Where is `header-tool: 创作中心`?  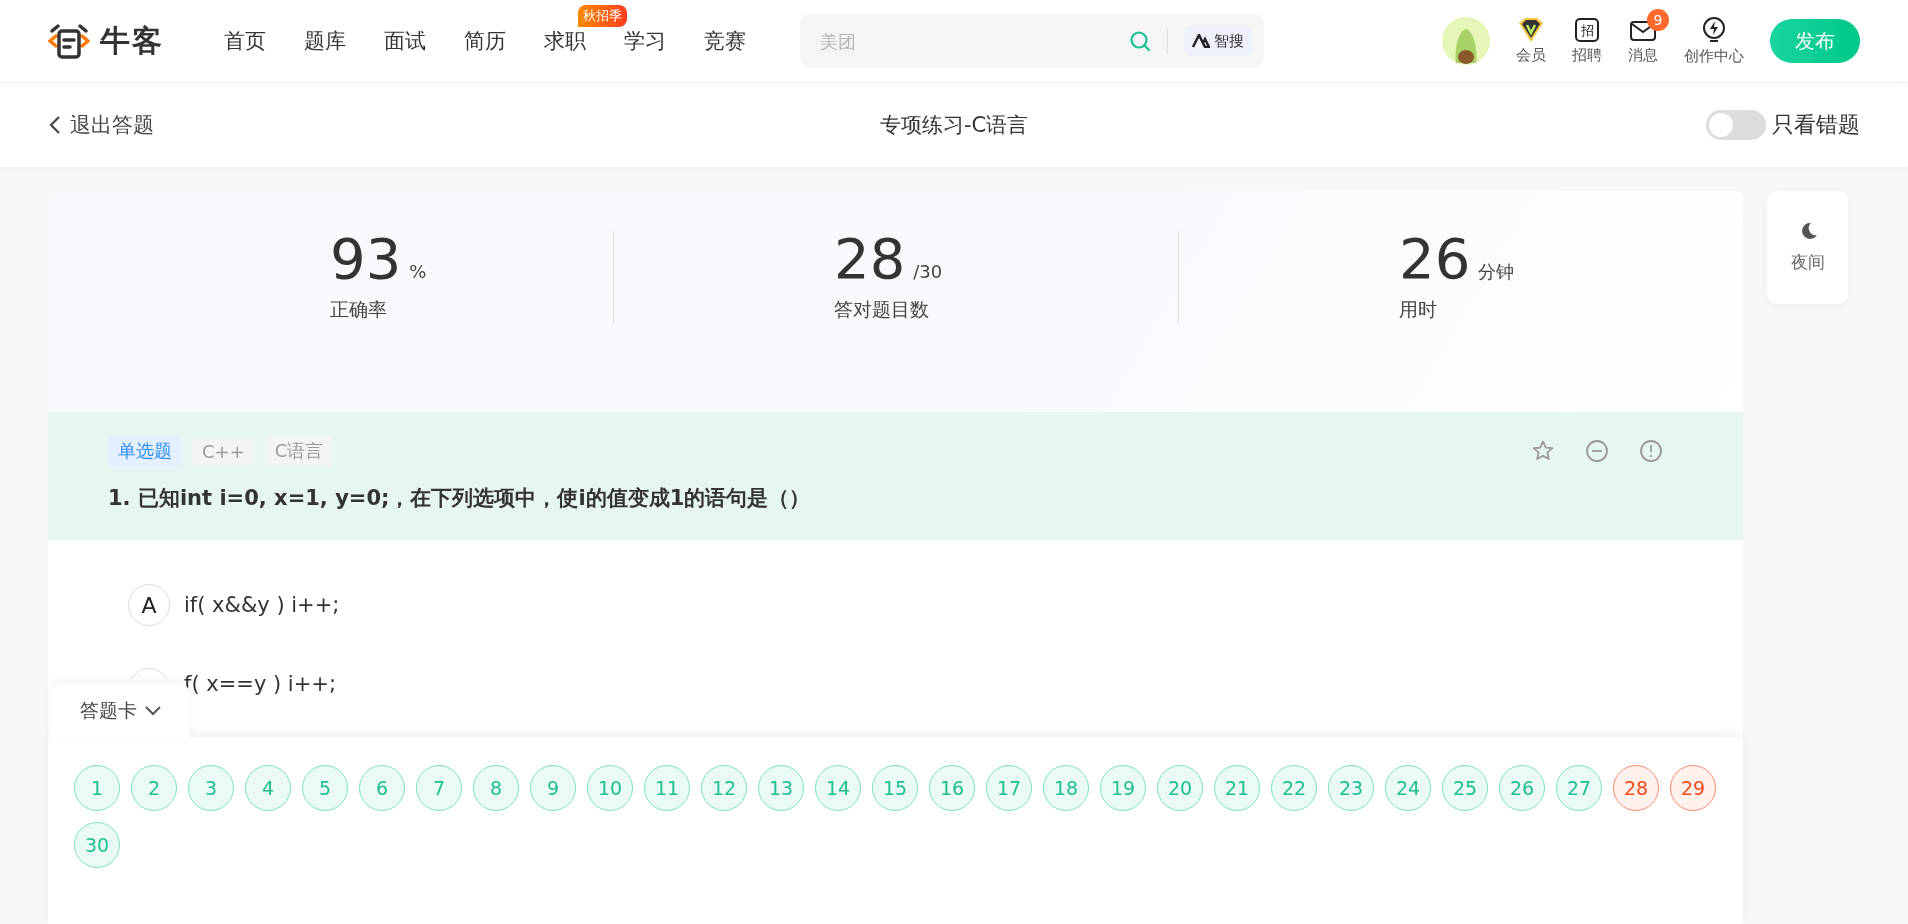 header-tool: 创作中心 is located at coordinates (1714, 41).